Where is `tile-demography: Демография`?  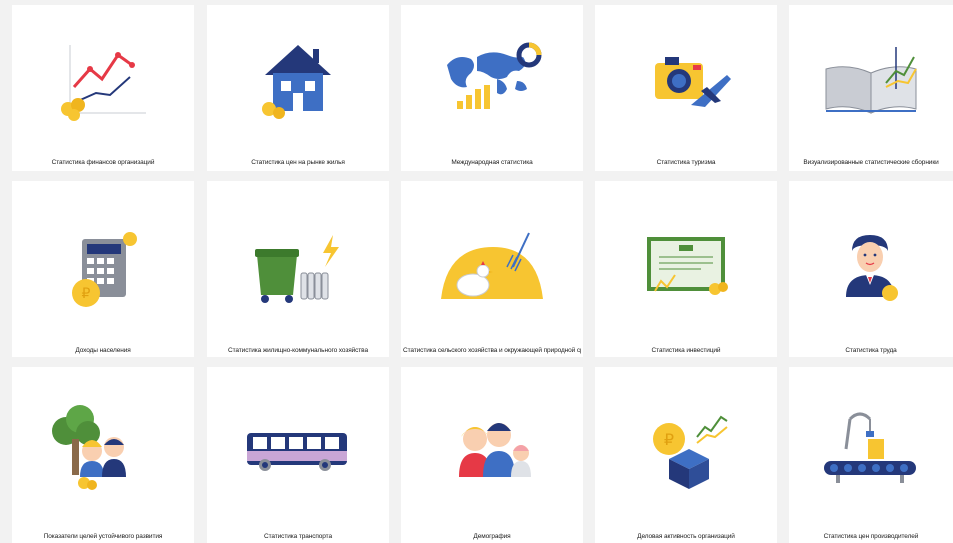
tile-demography: Демография is located at coordinates (492, 455).